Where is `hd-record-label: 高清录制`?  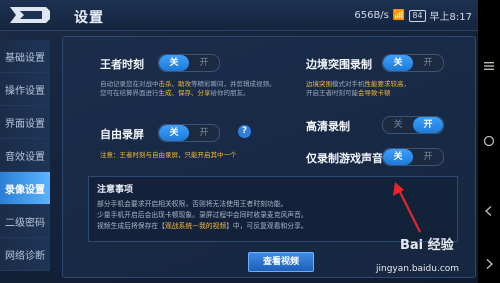
hd-record-label: 高清录制 is located at coordinates (328, 126).